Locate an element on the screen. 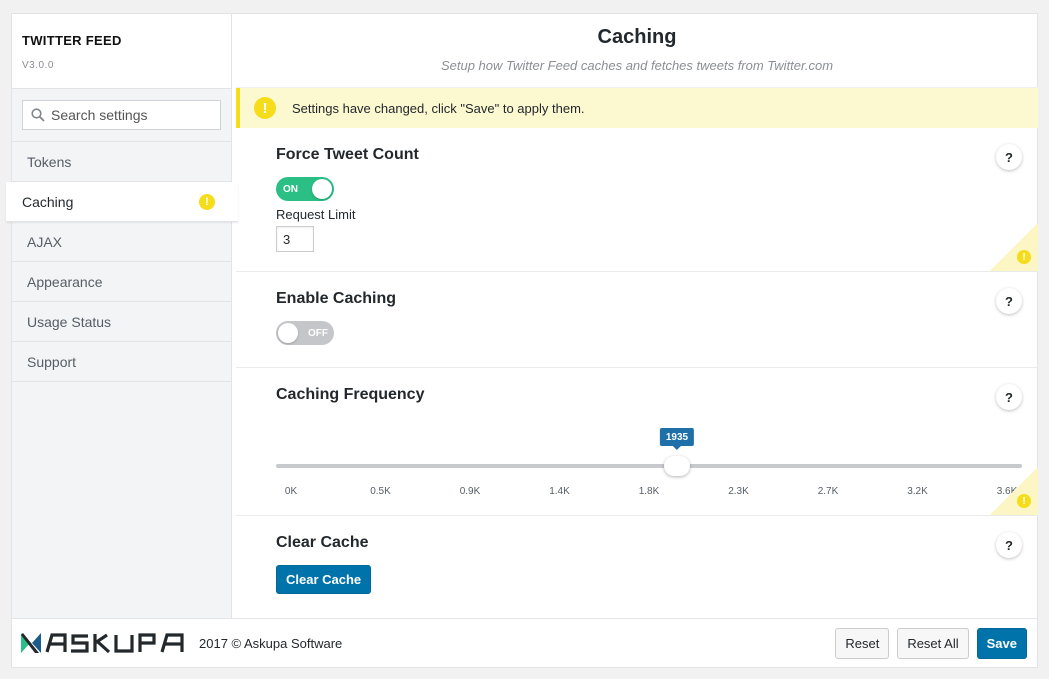 This screenshot has width=1049, height=679. sidebar-item-label: Usage Status is located at coordinates (69, 321).